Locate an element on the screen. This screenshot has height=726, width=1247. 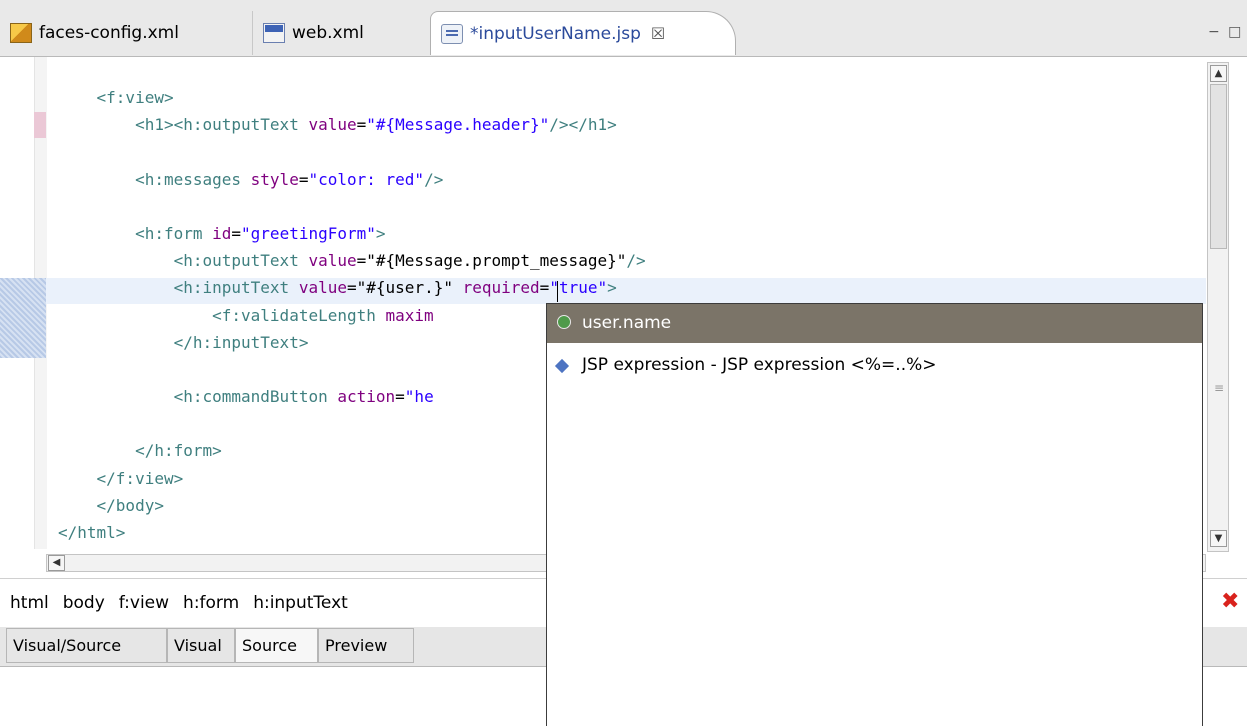
content-assist-item-selected: user.name is located at coordinates (874, 323).